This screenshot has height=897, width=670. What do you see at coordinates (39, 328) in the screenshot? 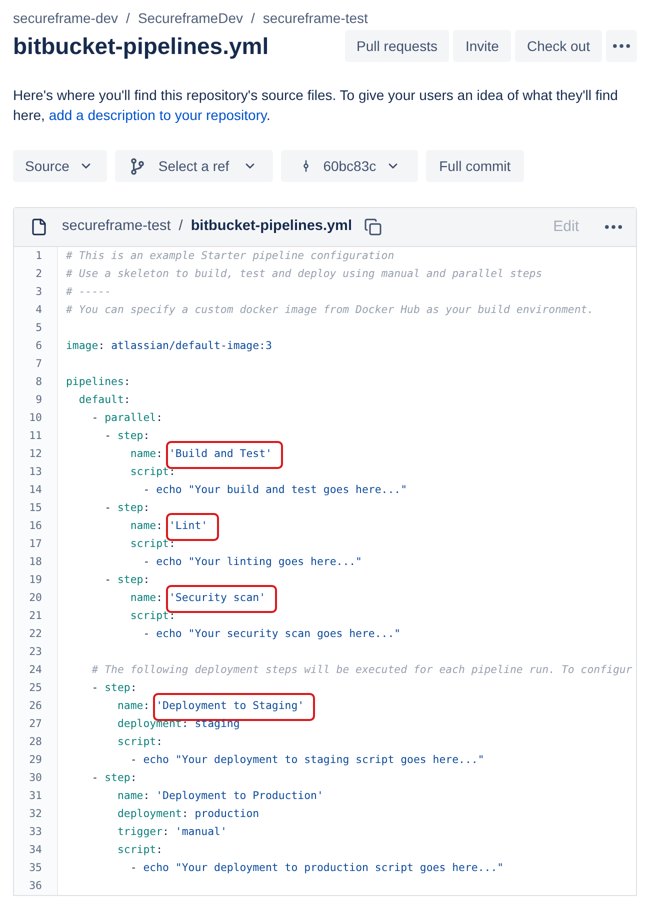
I see `line-number: 5` at bounding box center [39, 328].